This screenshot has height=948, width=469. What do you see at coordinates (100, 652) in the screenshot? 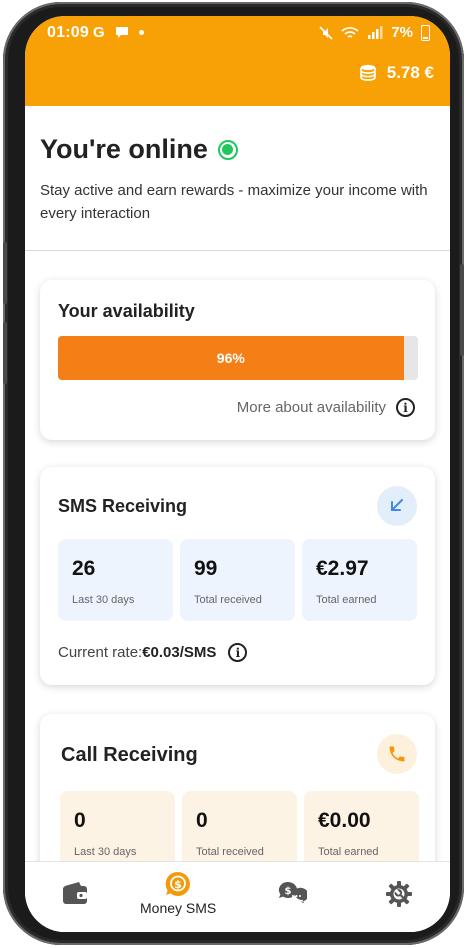
I see `current-rate-label: Current rate:` at bounding box center [100, 652].